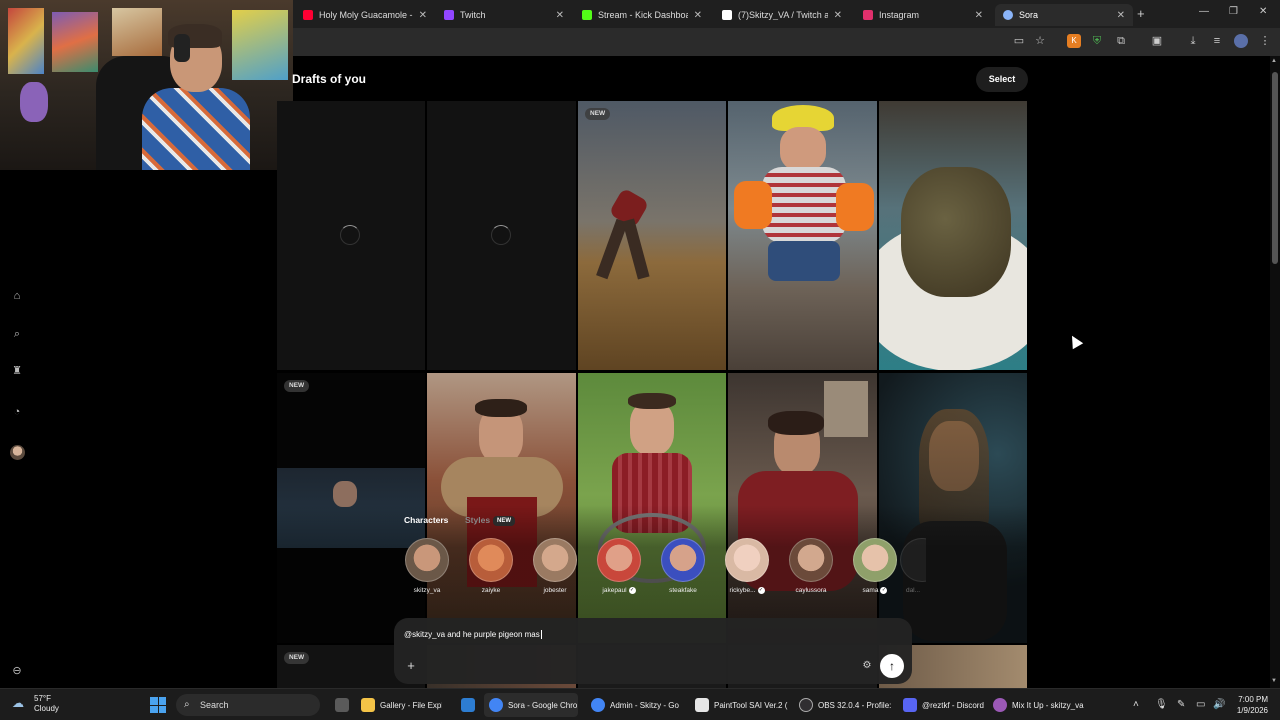 The width and height of the screenshot is (1280, 720). I want to click on armband, so click(855, 207).